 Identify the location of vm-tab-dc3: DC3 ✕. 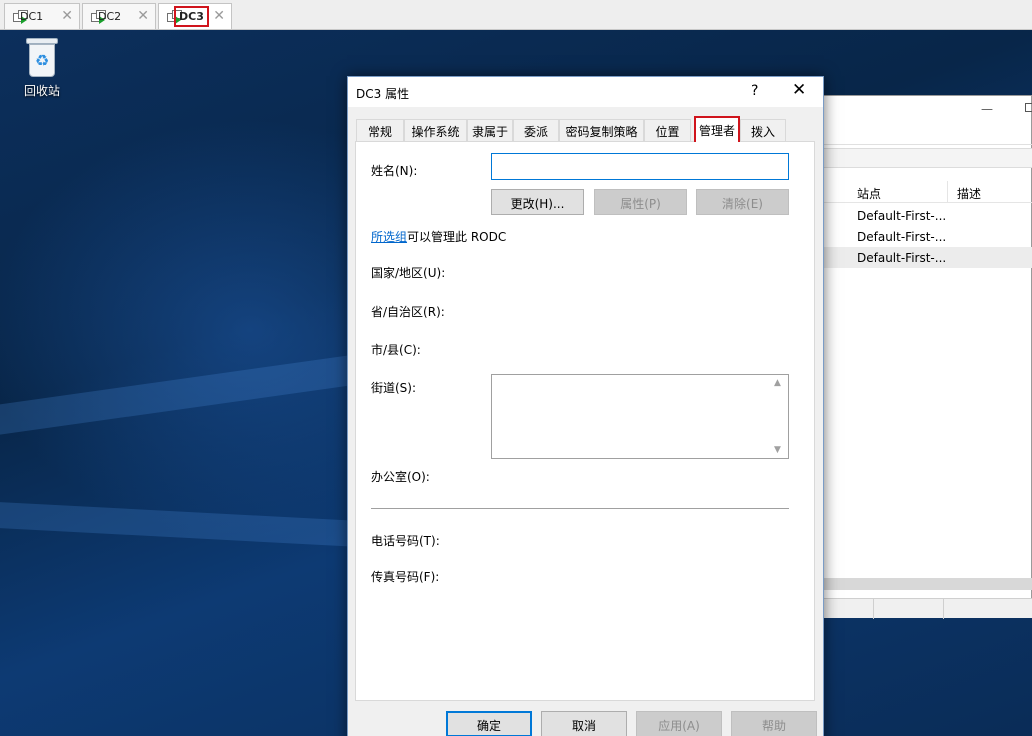
(195, 16).